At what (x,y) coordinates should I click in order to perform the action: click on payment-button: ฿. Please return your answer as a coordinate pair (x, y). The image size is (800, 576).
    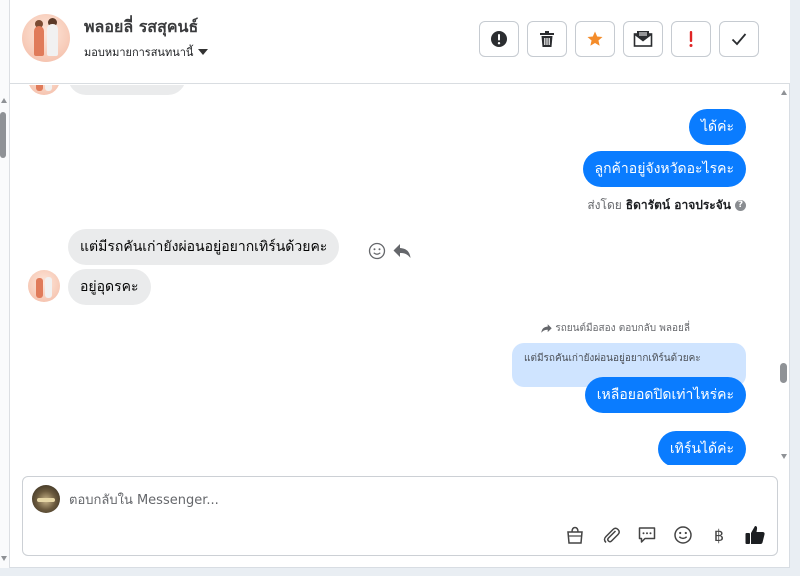
    Looking at the image, I should click on (719, 535).